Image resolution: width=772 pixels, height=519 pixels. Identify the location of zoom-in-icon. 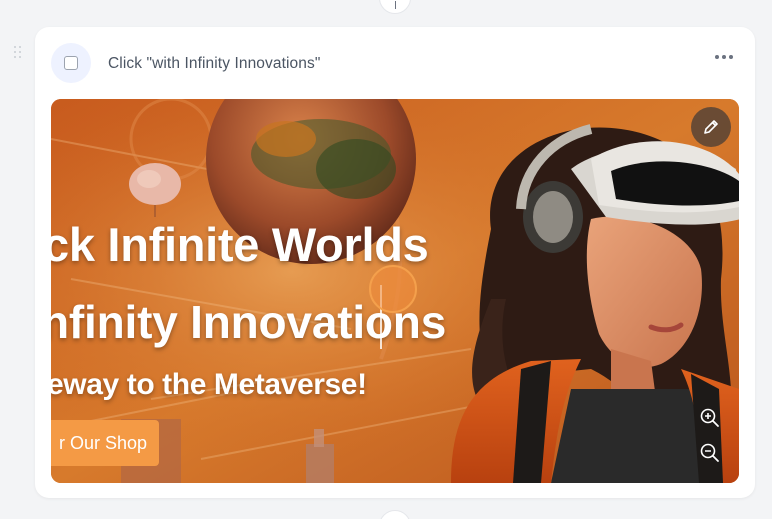
(709, 417).